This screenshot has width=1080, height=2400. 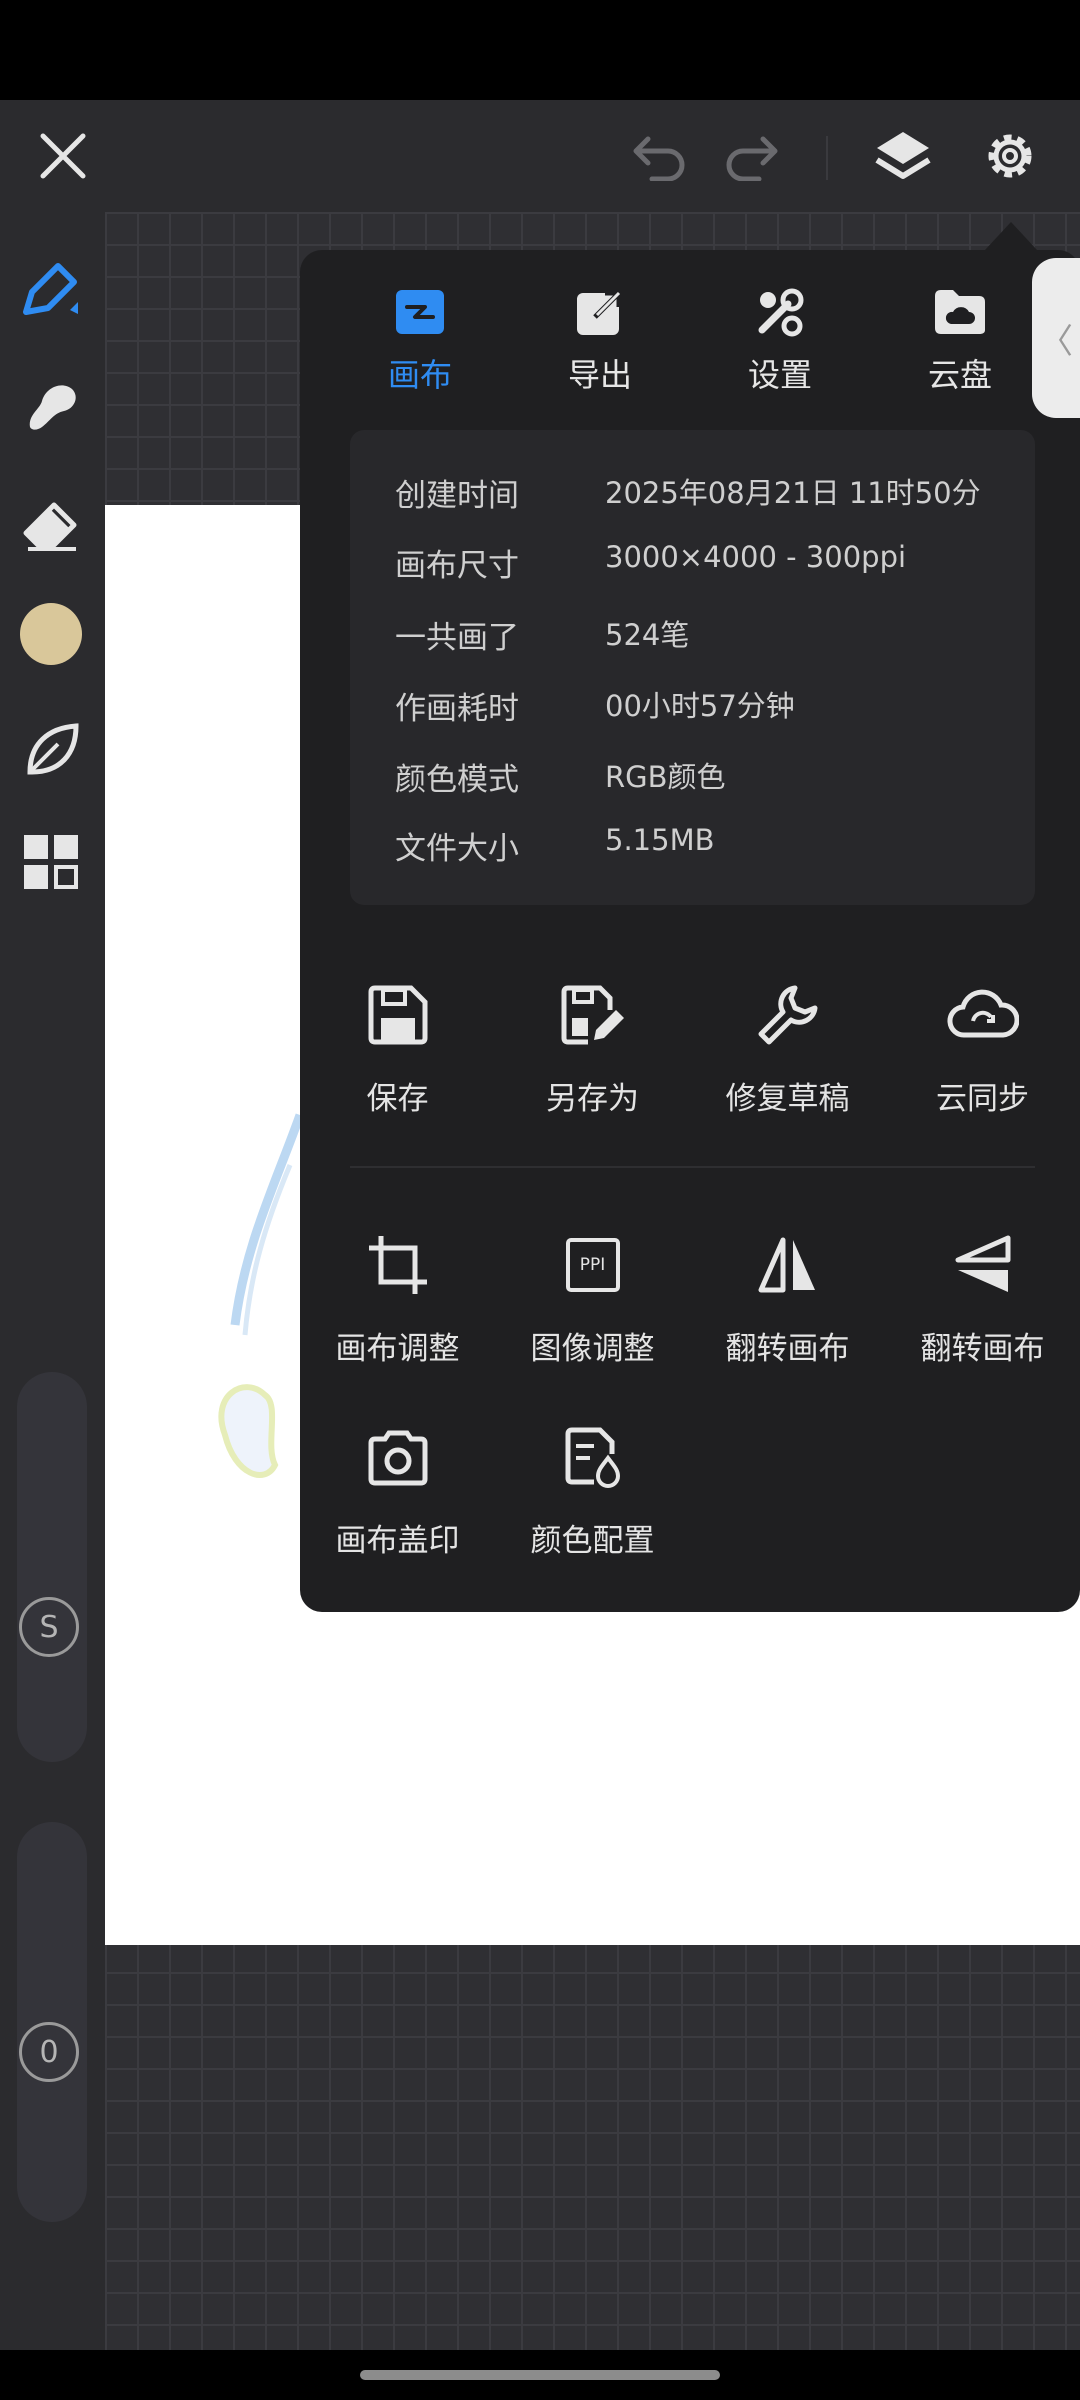 What do you see at coordinates (599, 375) in the screenshot?
I see `tab-label: 导出` at bounding box center [599, 375].